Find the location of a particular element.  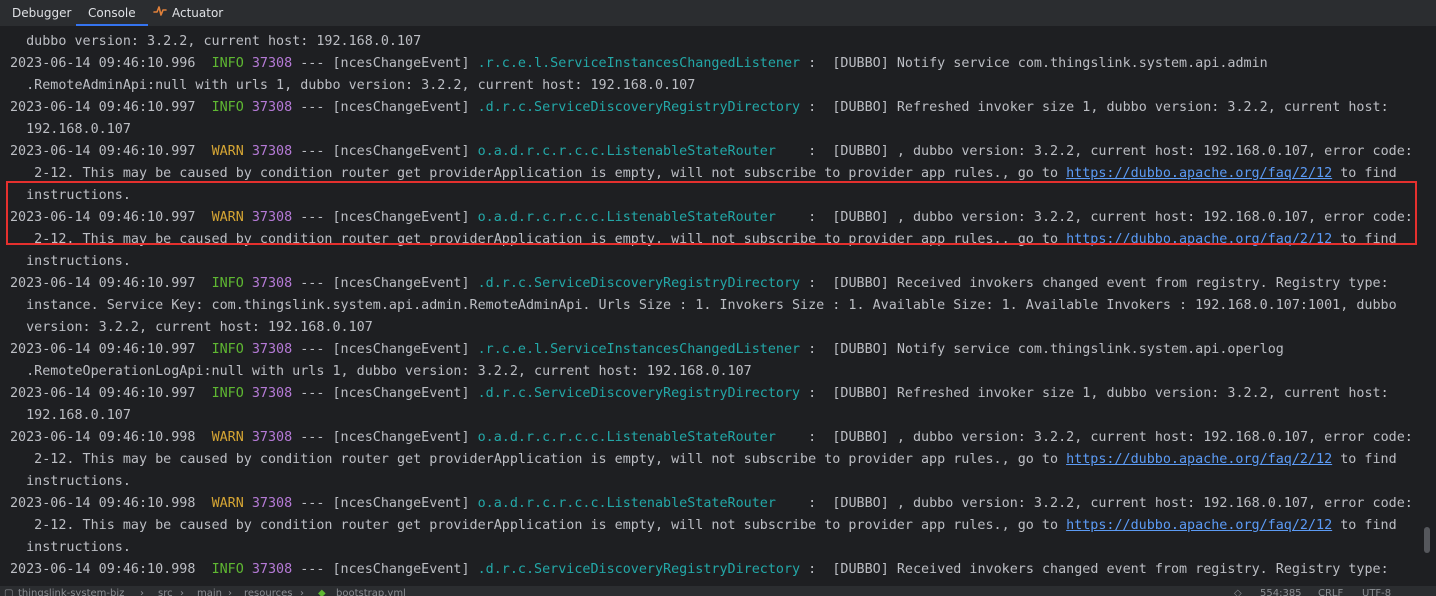

yaml-file-icon: ◆ is located at coordinates (322, 592).